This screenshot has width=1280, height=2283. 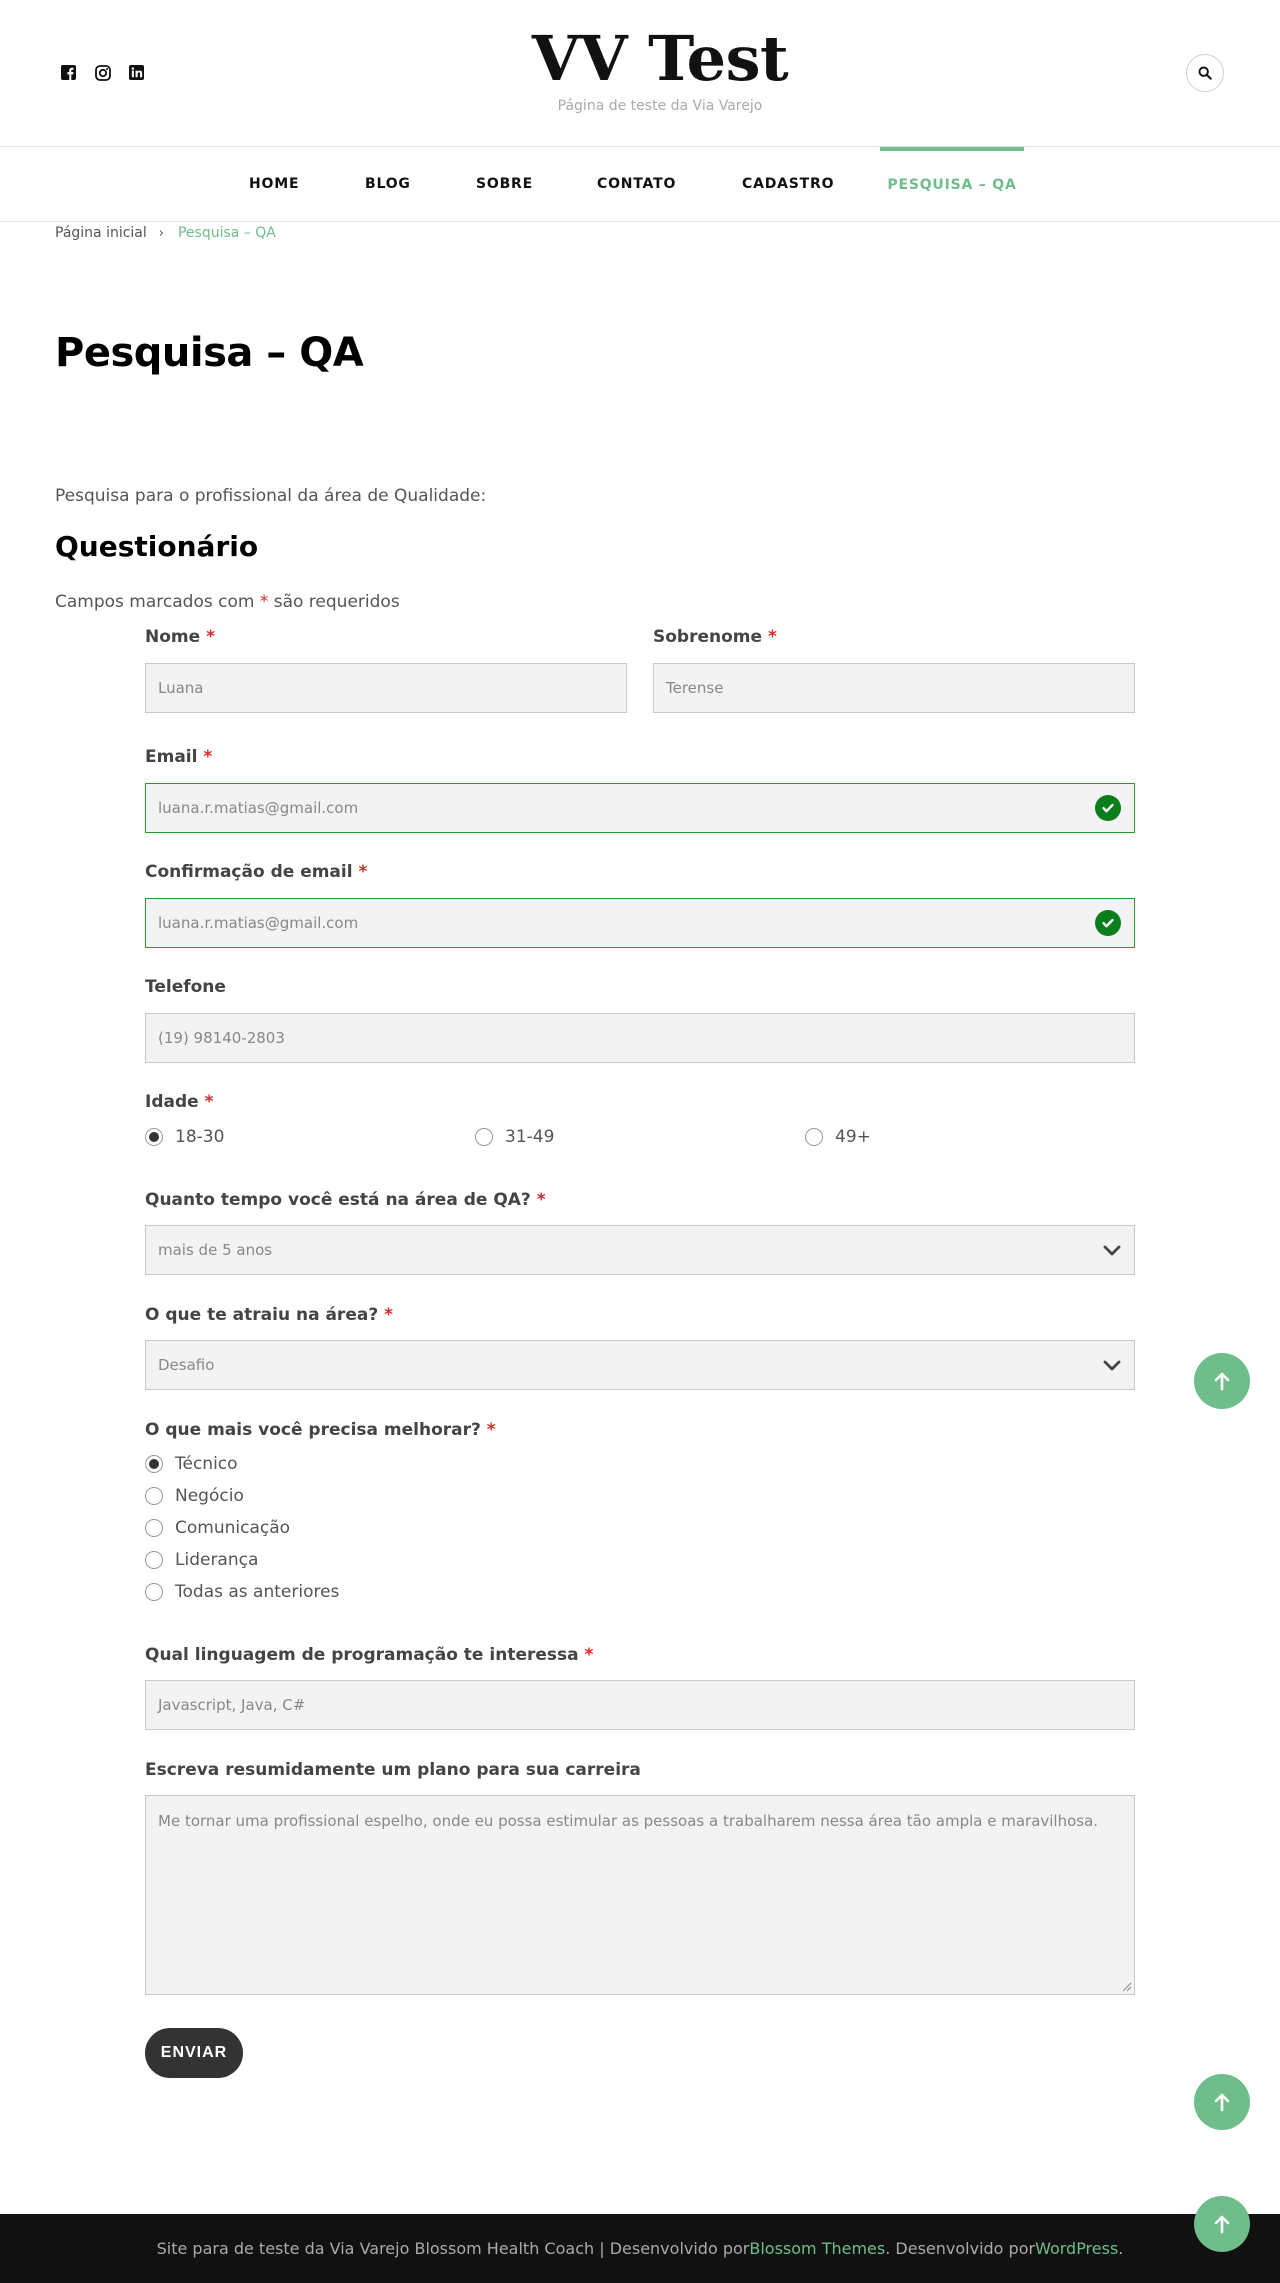 What do you see at coordinates (172, 1102) in the screenshot?
I see `idade-label-text: Idade` at bounding box center [172, 1102].